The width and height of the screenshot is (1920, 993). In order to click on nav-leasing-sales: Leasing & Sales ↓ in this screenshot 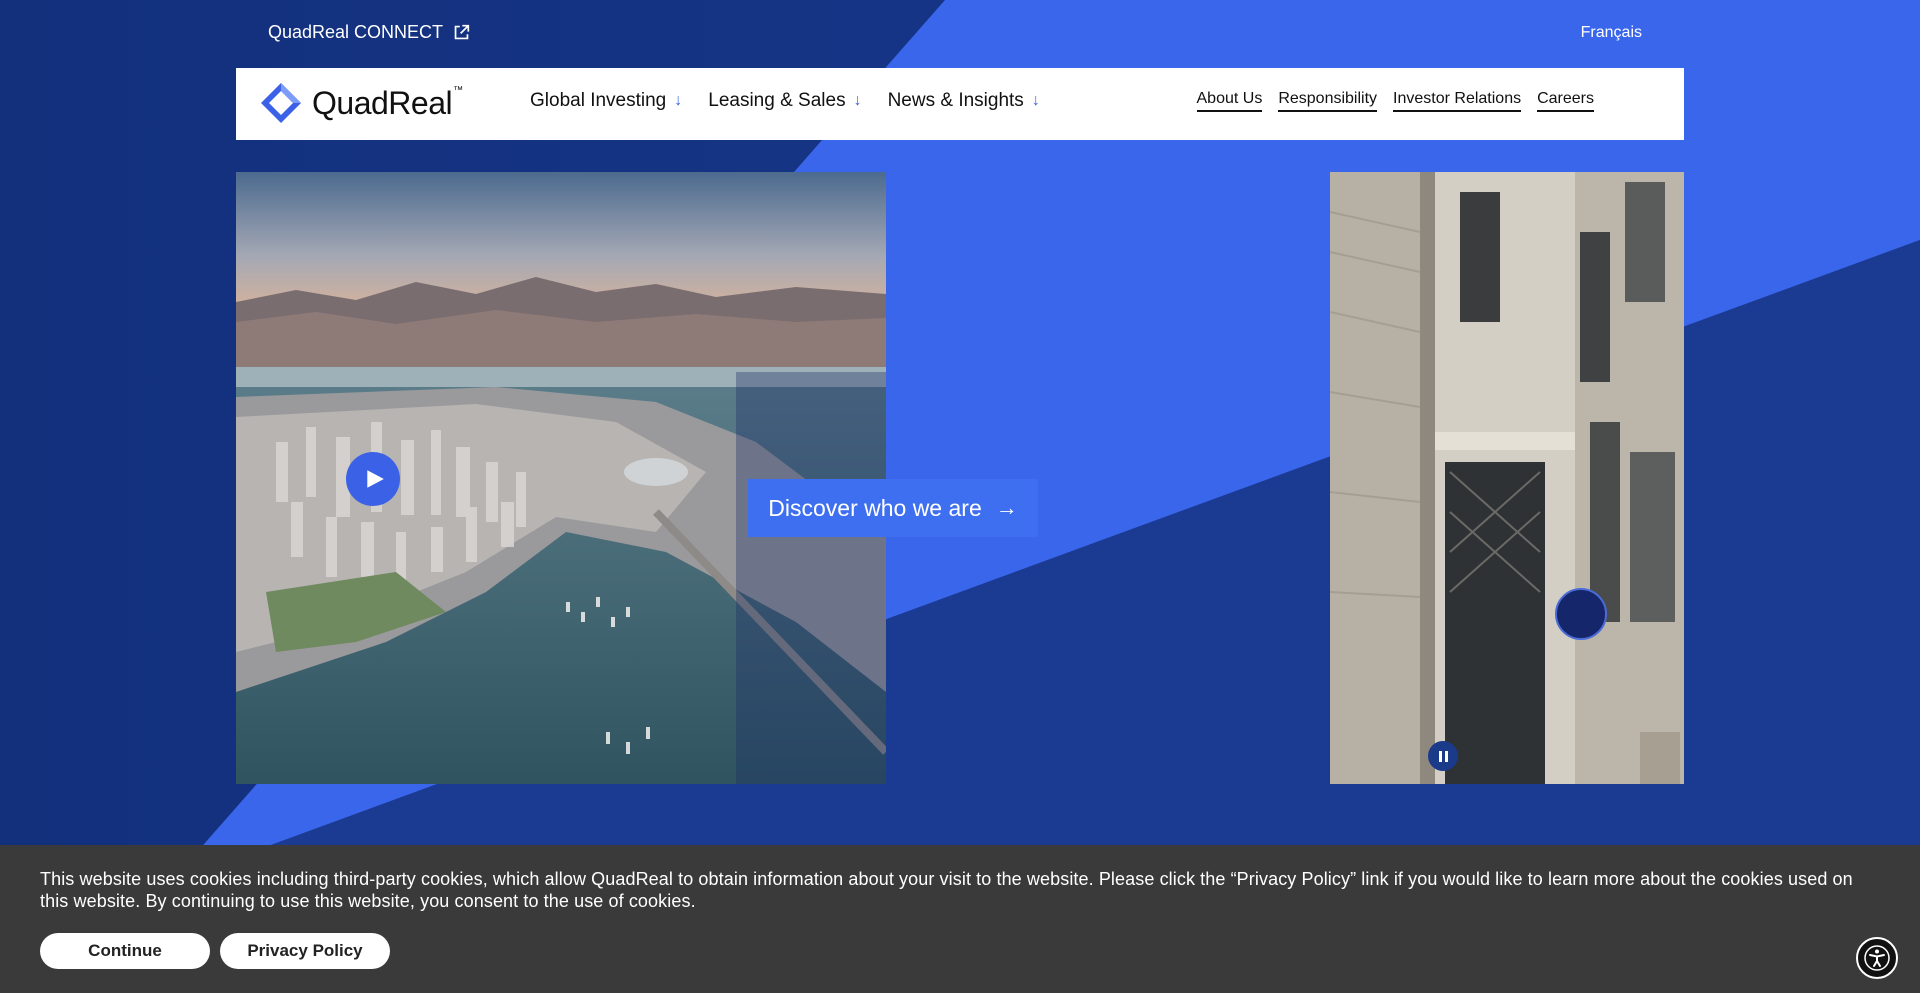, I will do `click(784, 101)`.